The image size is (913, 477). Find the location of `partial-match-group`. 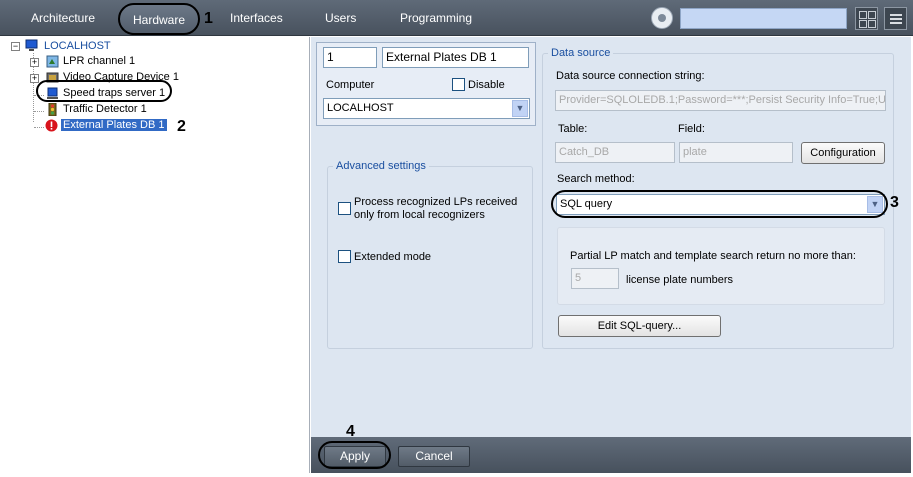

partial-match-group is located at coordinates (721, 266).